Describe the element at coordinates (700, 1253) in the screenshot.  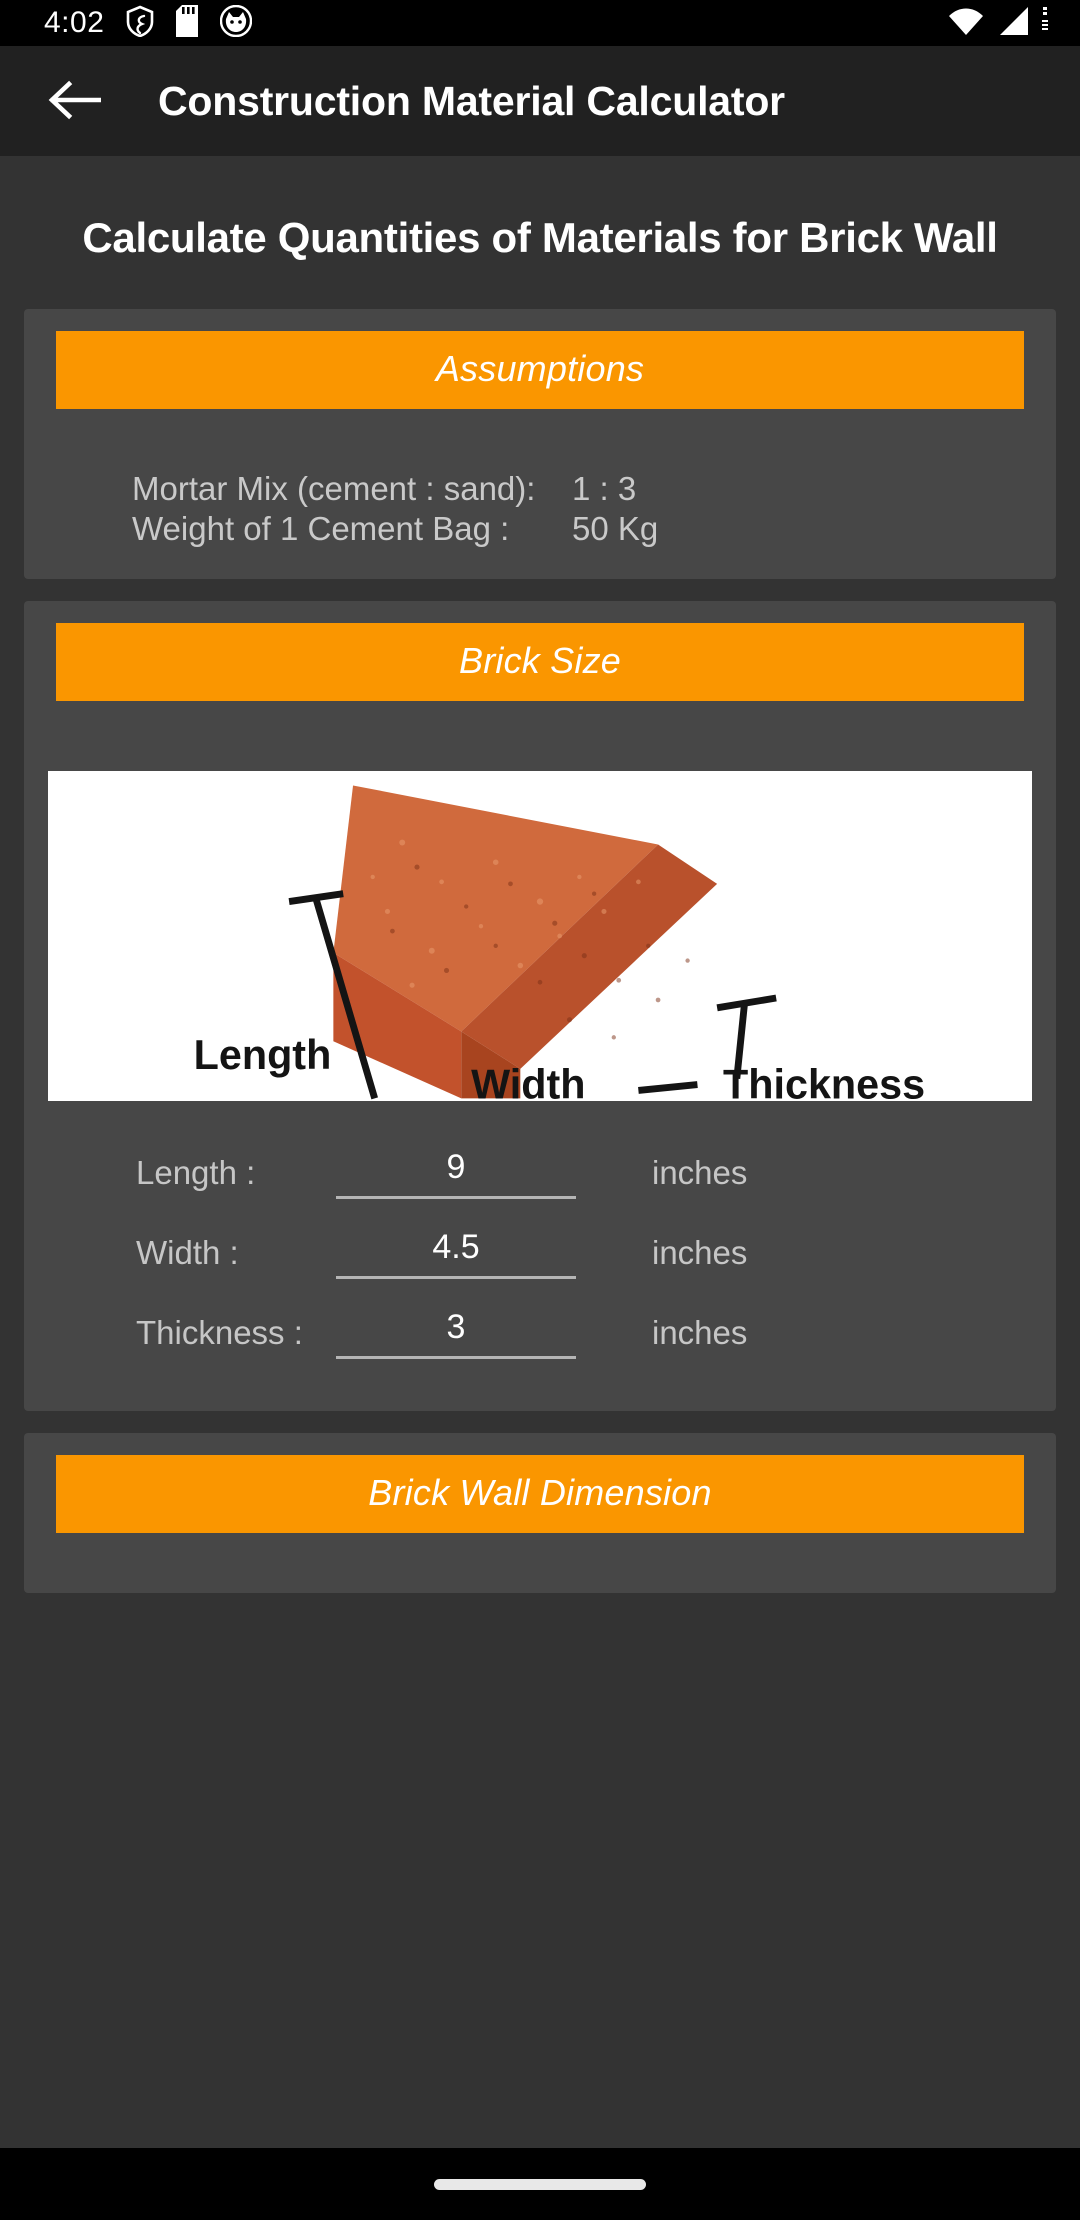
I see `brick-width-unit: inches` at that location.